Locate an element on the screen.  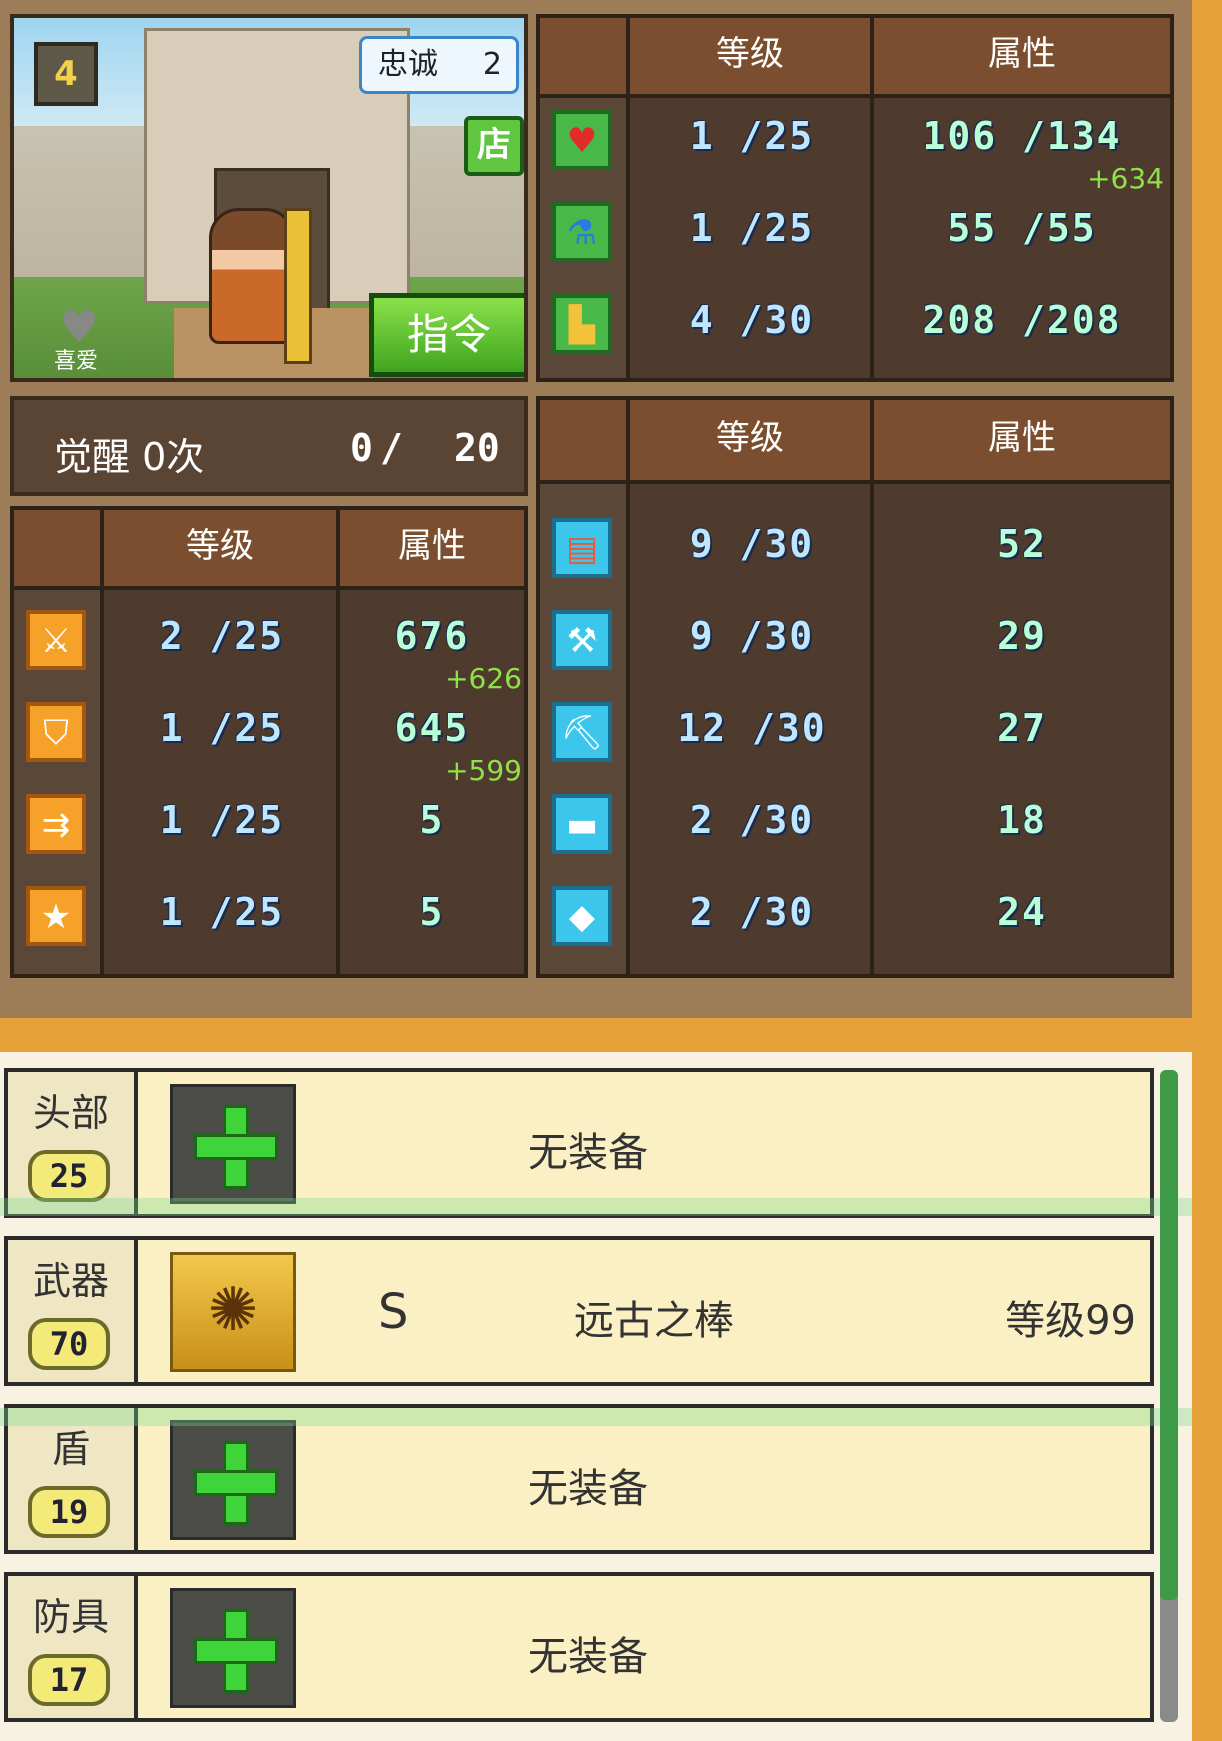
stamina-level: 4 /30 is located at coordinates (752, 320).